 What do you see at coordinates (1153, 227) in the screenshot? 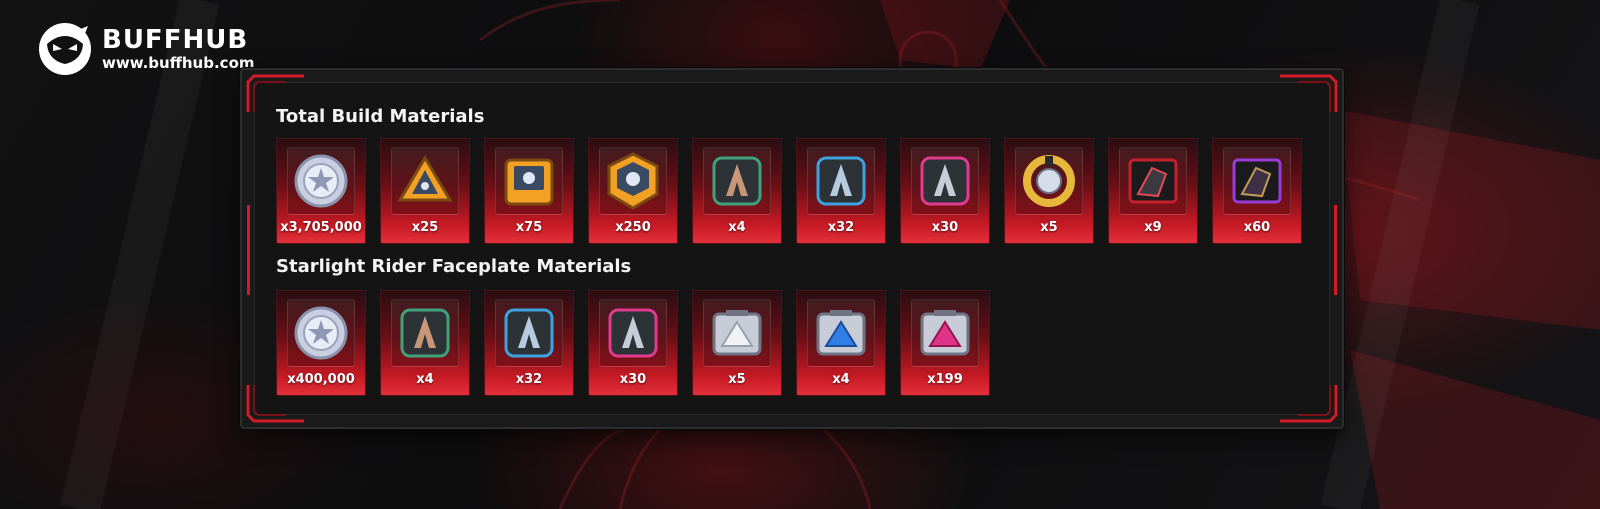
I see `material-quantity: x9` at bounding box center [1153, 227].